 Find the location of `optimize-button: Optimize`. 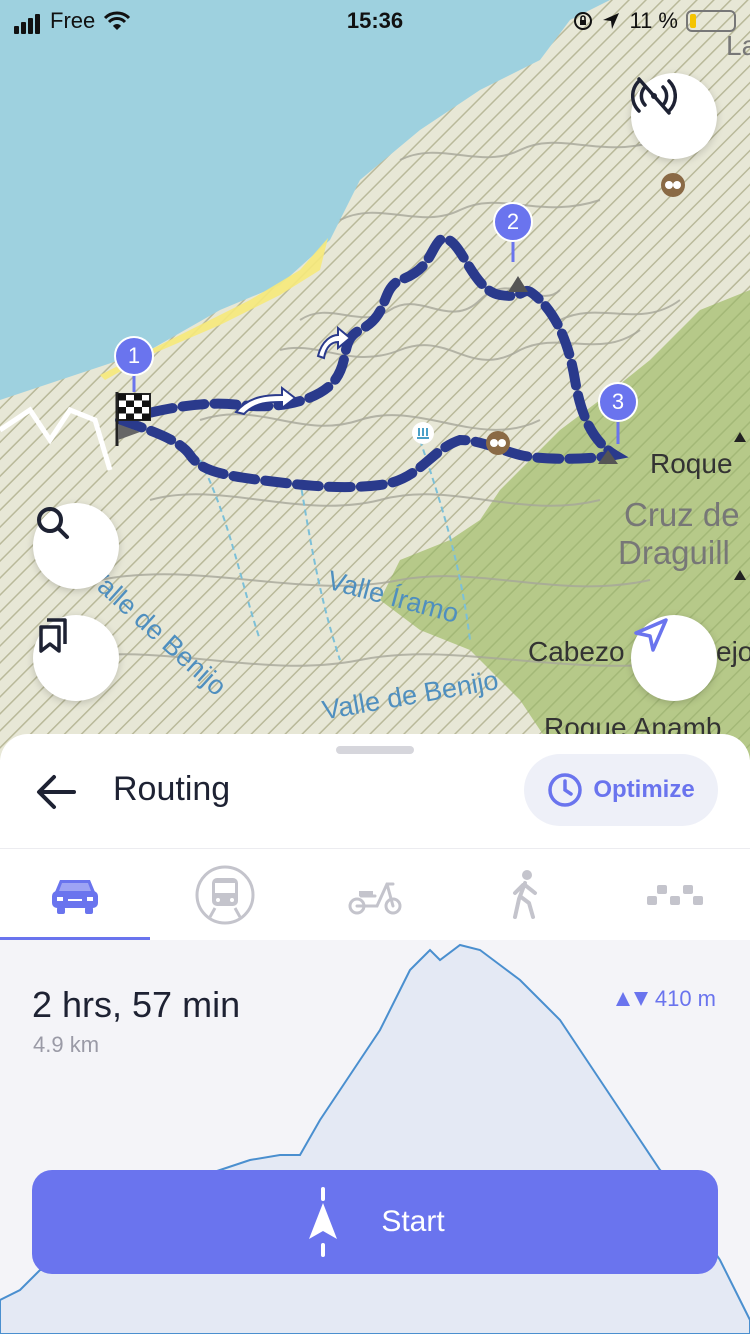

optimize-button: Optimize is located at coordinates (621, 790).